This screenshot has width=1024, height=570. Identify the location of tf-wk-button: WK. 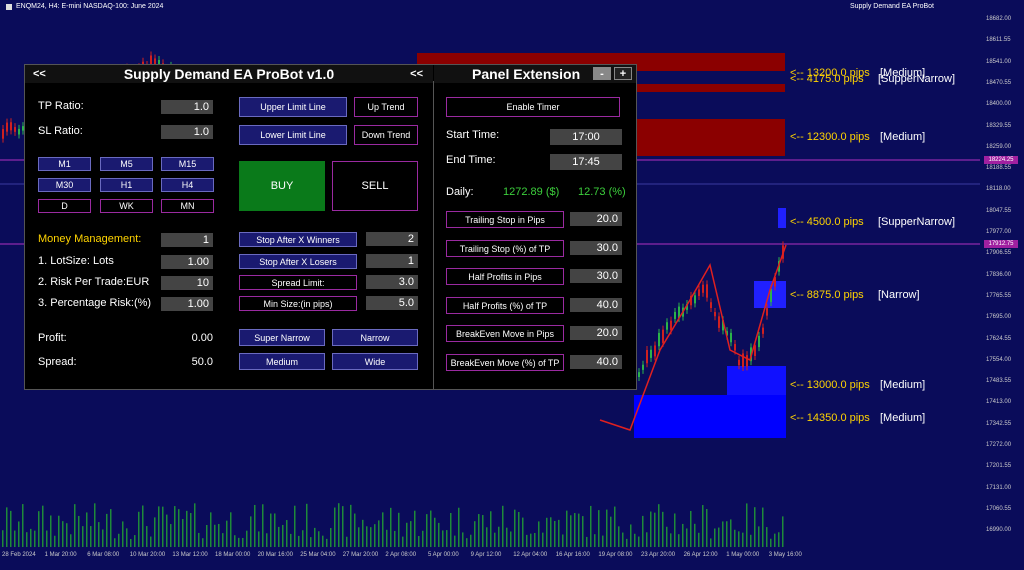
(126, 206).